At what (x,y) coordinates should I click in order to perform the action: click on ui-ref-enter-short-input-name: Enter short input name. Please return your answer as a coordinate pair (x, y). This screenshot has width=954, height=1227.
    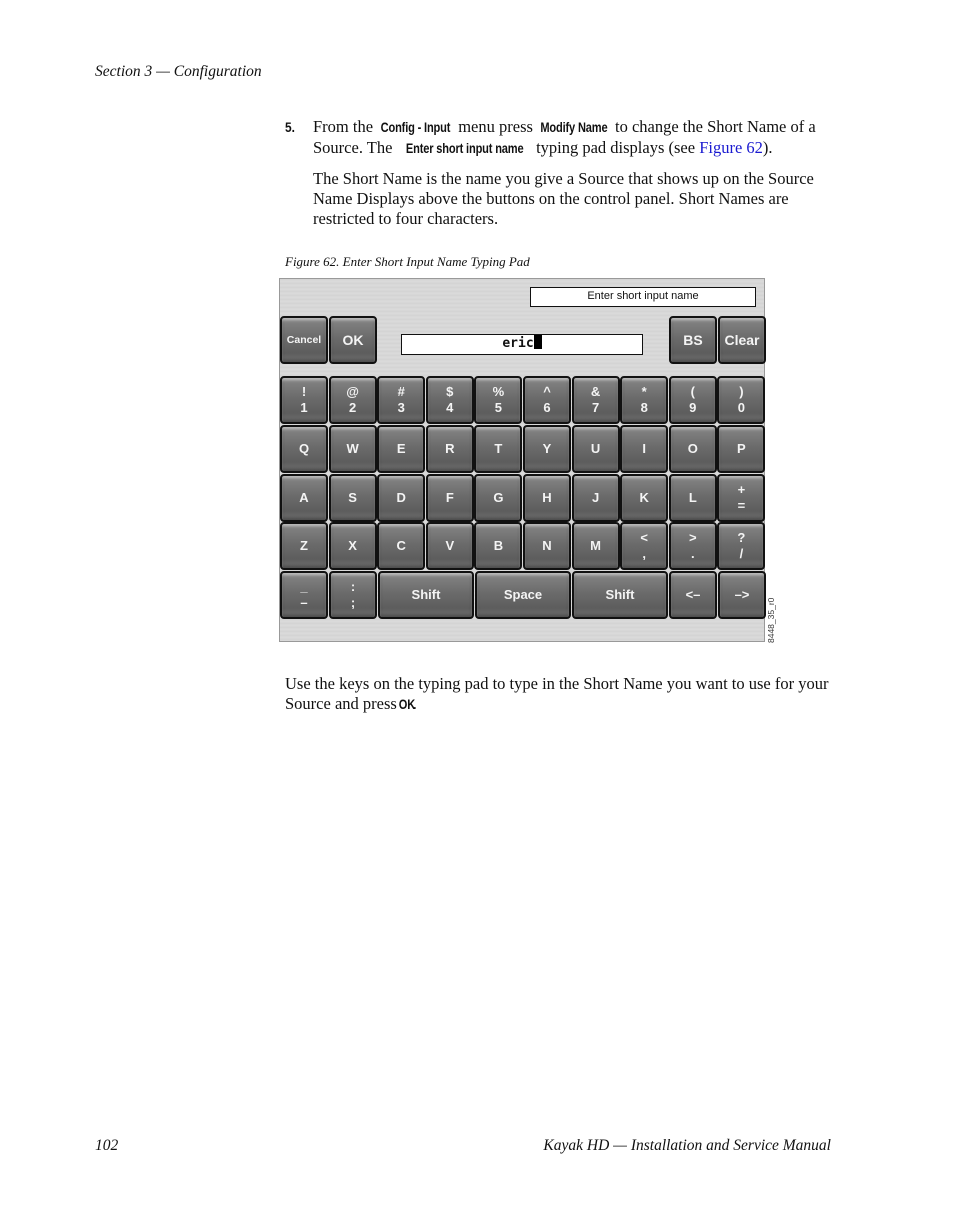
    Looking at the image, I should click on (464, 148).